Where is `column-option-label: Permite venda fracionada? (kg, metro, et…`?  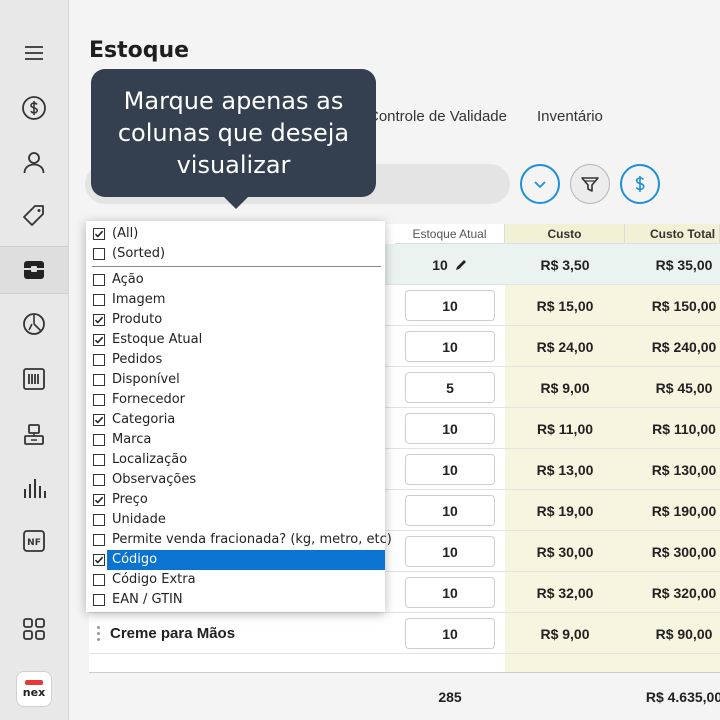 column-option-label: Permite venda fracionada? (kg, metro, et… is located at coordinates (252, 539).